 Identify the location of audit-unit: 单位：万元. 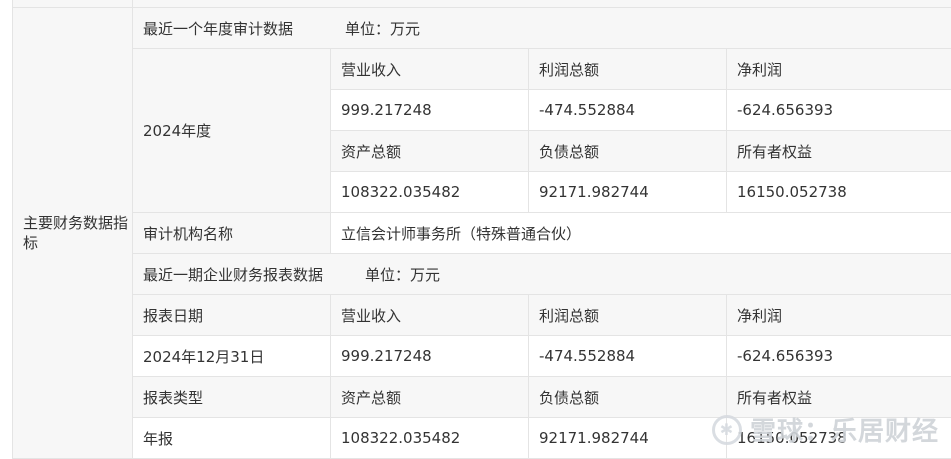
(382, 29).